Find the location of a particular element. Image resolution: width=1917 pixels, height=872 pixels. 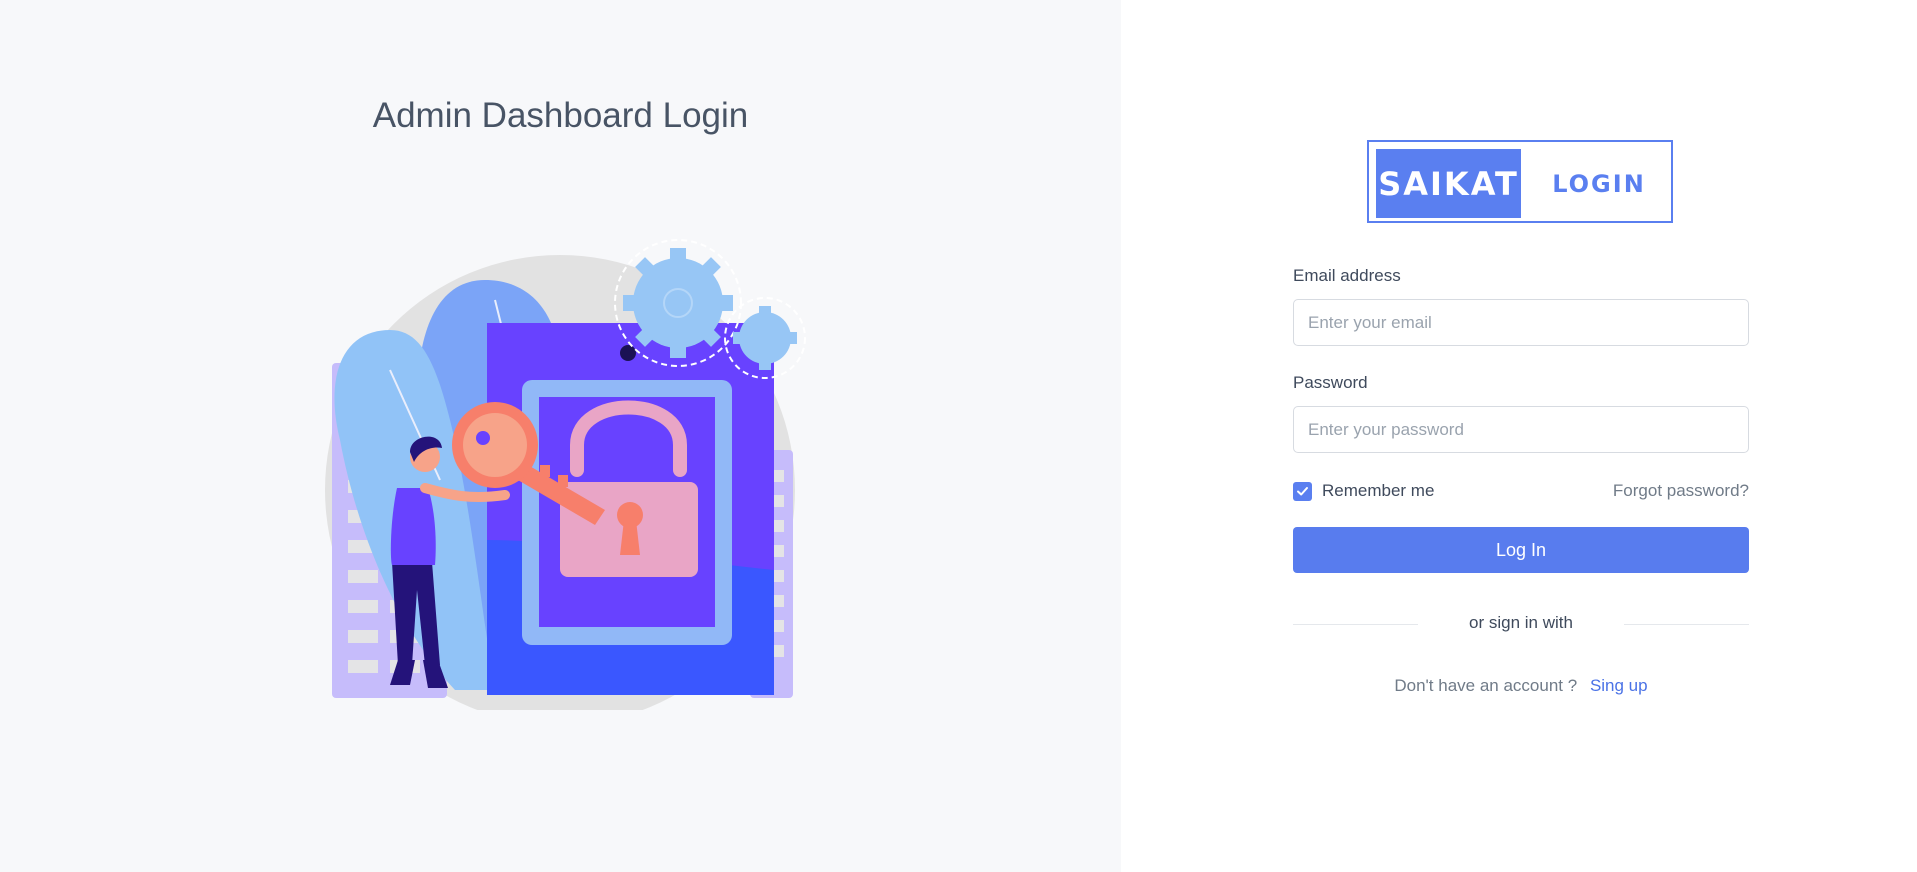

divider-left is located at coordinates (1355, 624).